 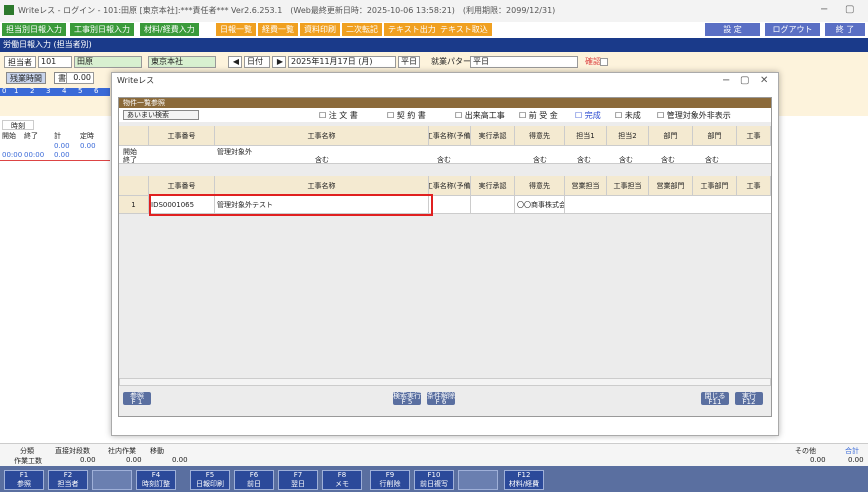 What do you see at coordinates (538, 115) in the screenshot?
I see `check-advance: ☐ 前 受 金` at bounding box center [538, 115].